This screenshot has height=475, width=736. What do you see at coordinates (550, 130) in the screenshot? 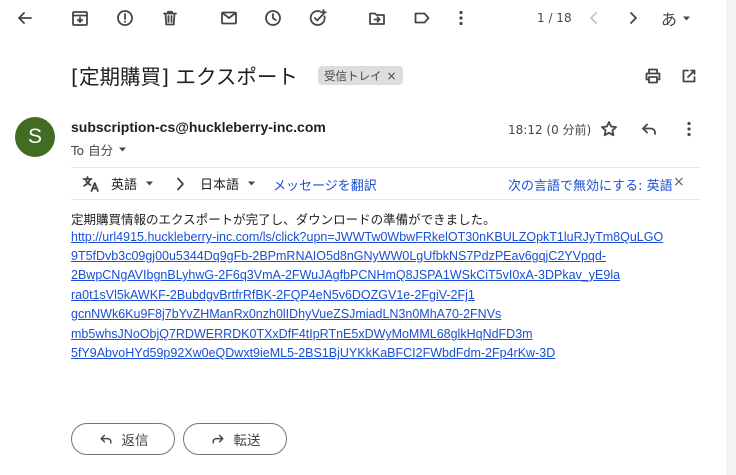
I see `message-timestamp: 18:12 (0 分前)` at bounding box center [550, 130].